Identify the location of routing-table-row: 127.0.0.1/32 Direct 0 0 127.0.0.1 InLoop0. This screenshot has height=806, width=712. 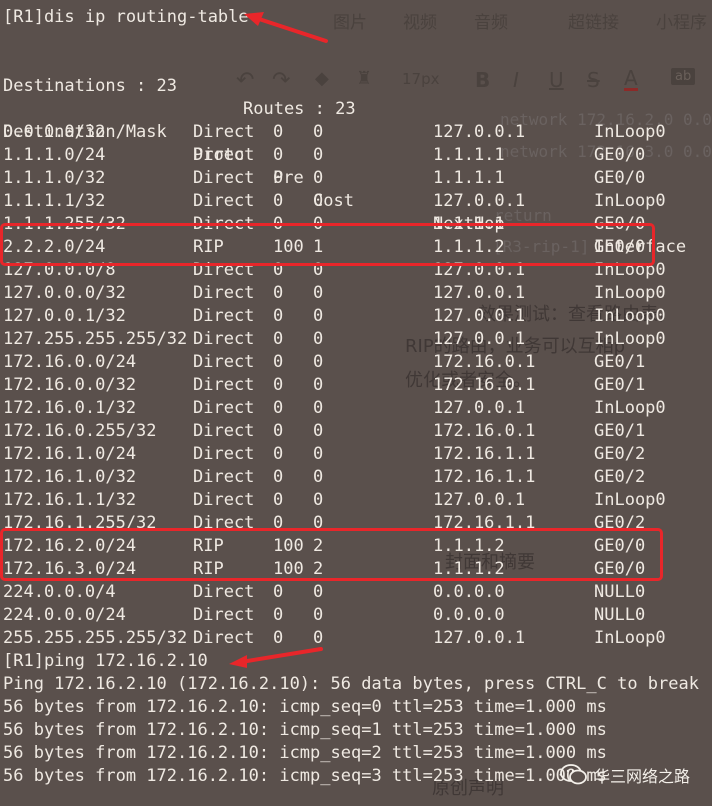
(353, 316).